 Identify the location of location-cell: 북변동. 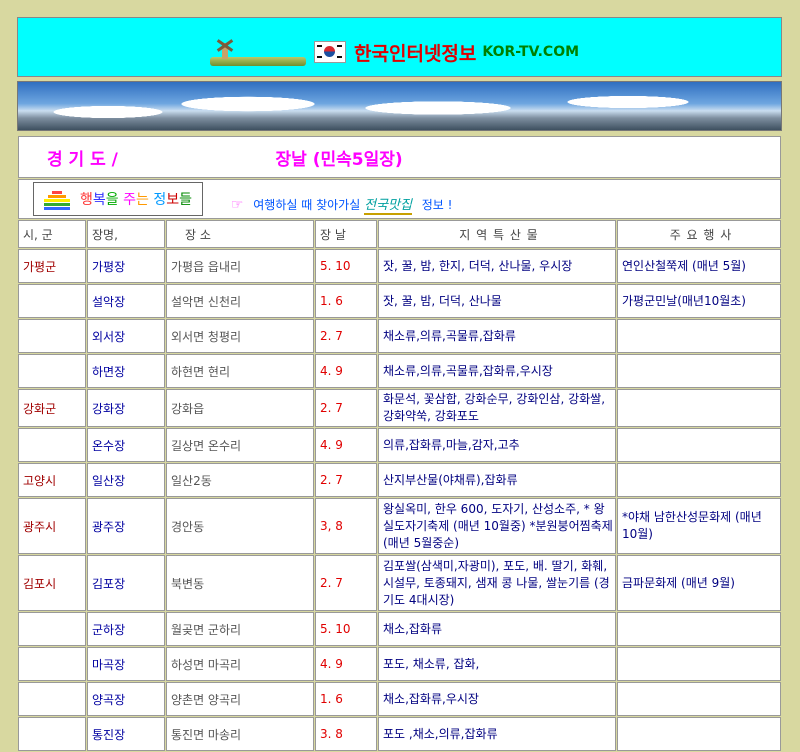
(240, 583).